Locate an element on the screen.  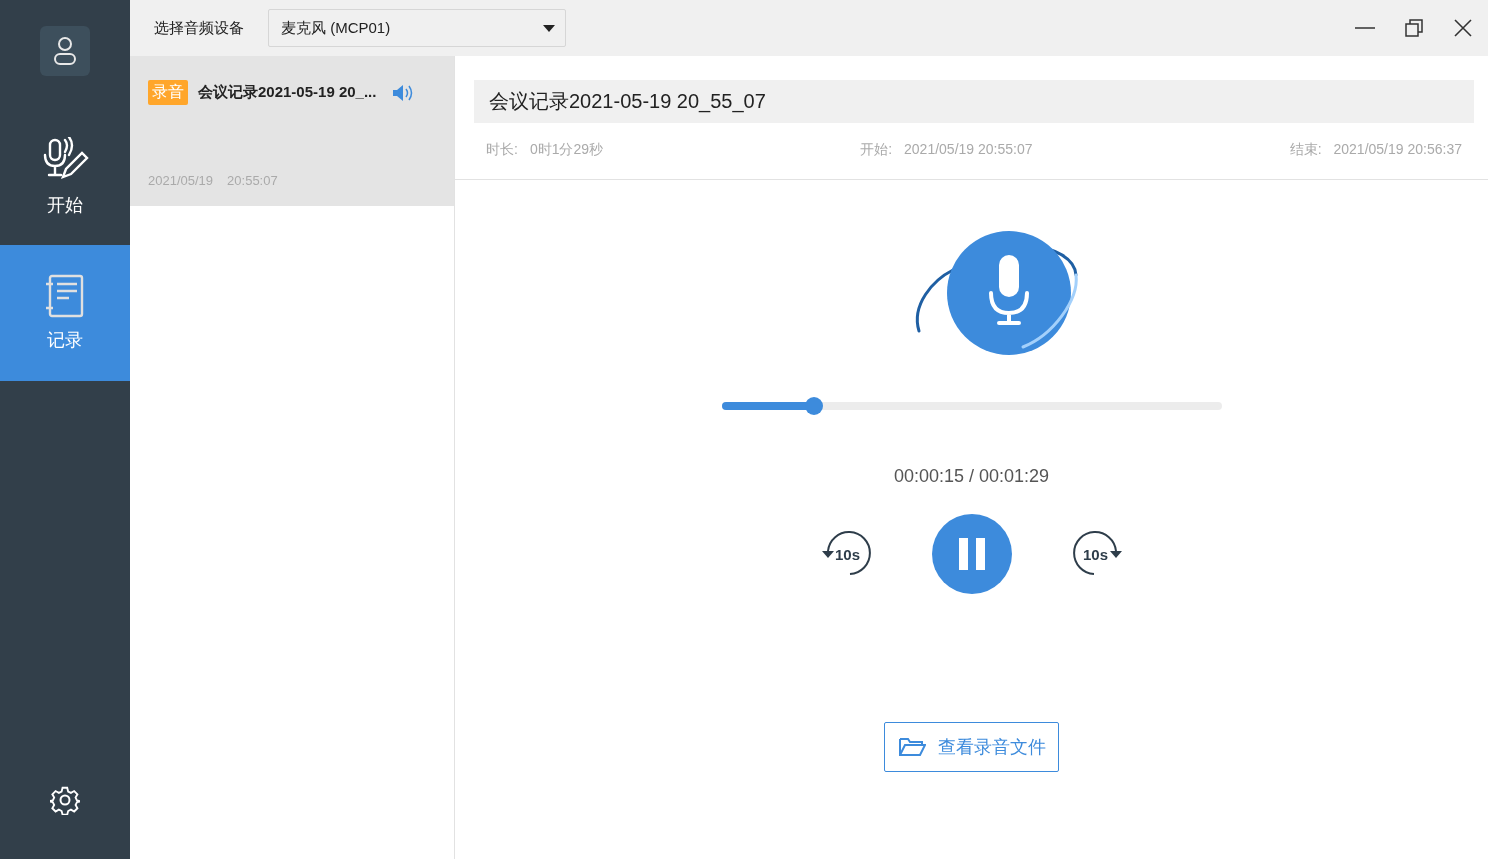
recording-date: 2021/05/19 is located at coordinates (181, 180).